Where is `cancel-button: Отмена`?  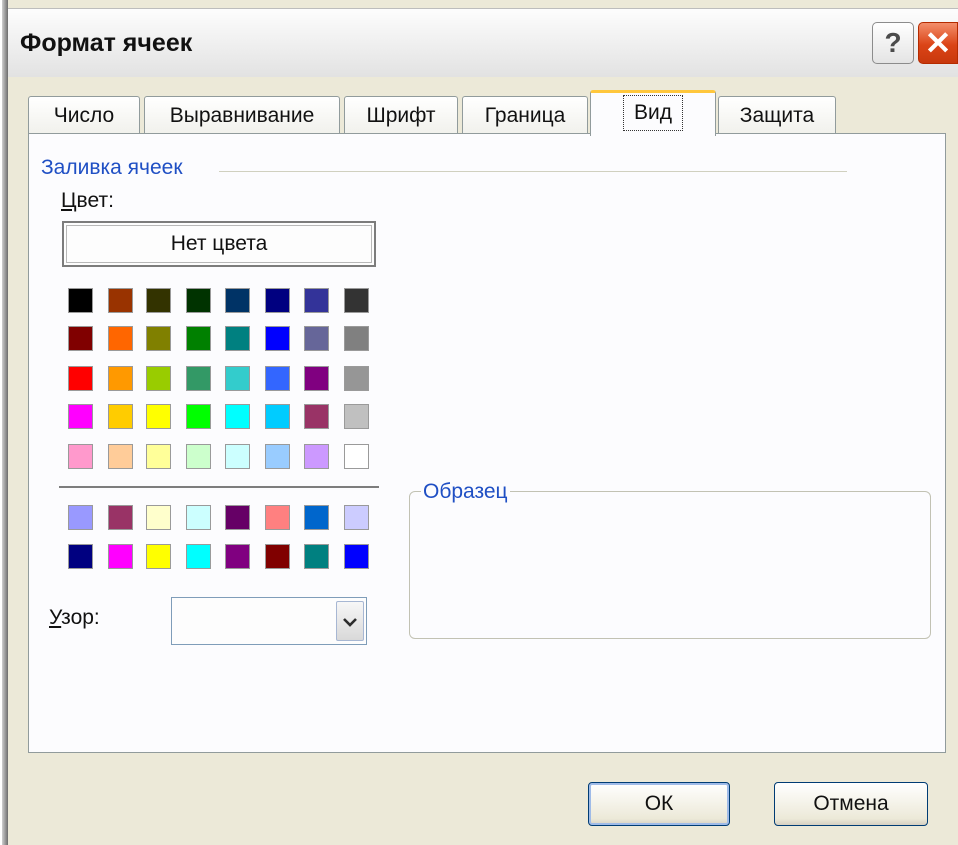
cancel-button: Отмена is located at coordinates (851, 804).